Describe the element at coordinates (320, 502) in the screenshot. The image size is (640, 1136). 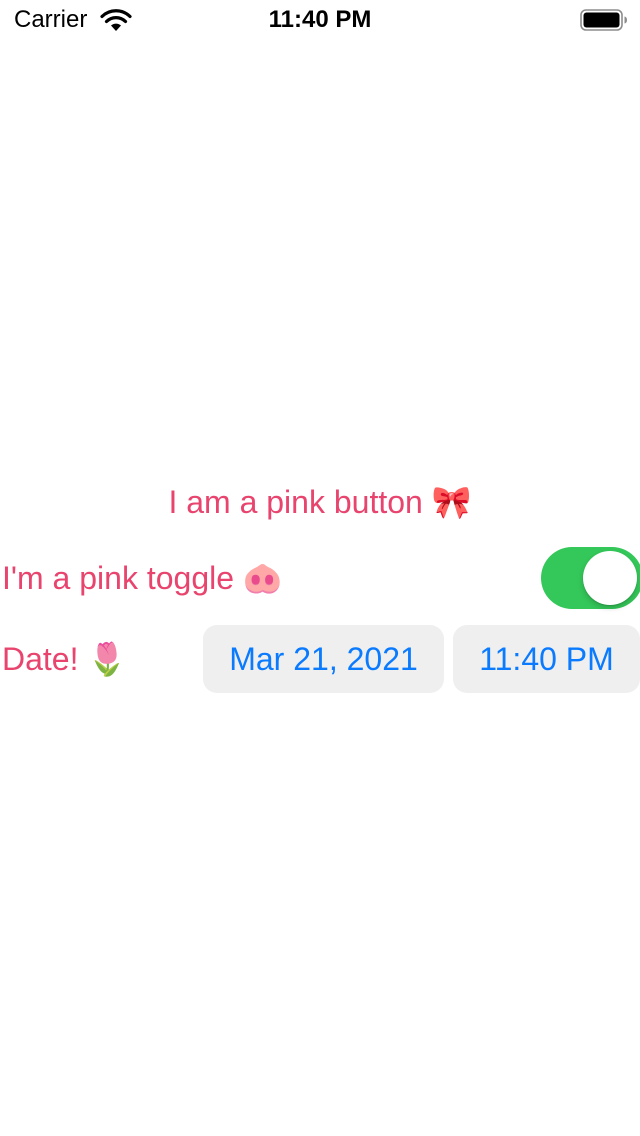
I see `pink-button: I am a pink button 🎀` at that location.